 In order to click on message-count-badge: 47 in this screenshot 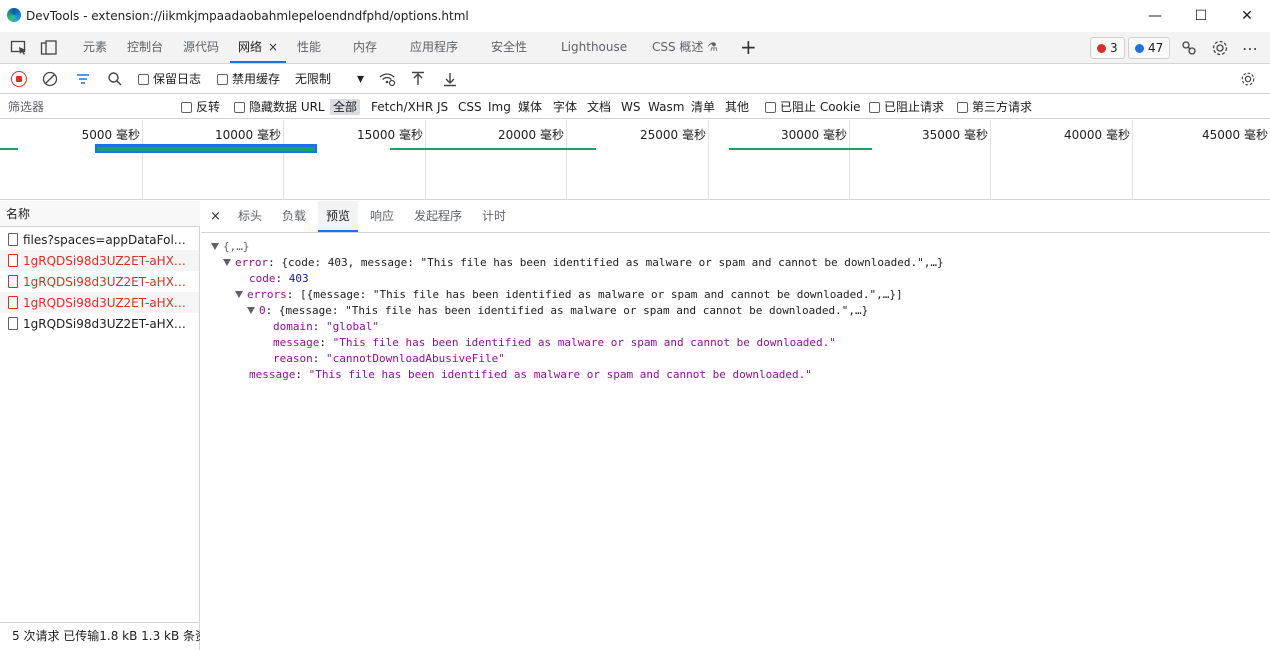, I will do `click(1149, 48)`.